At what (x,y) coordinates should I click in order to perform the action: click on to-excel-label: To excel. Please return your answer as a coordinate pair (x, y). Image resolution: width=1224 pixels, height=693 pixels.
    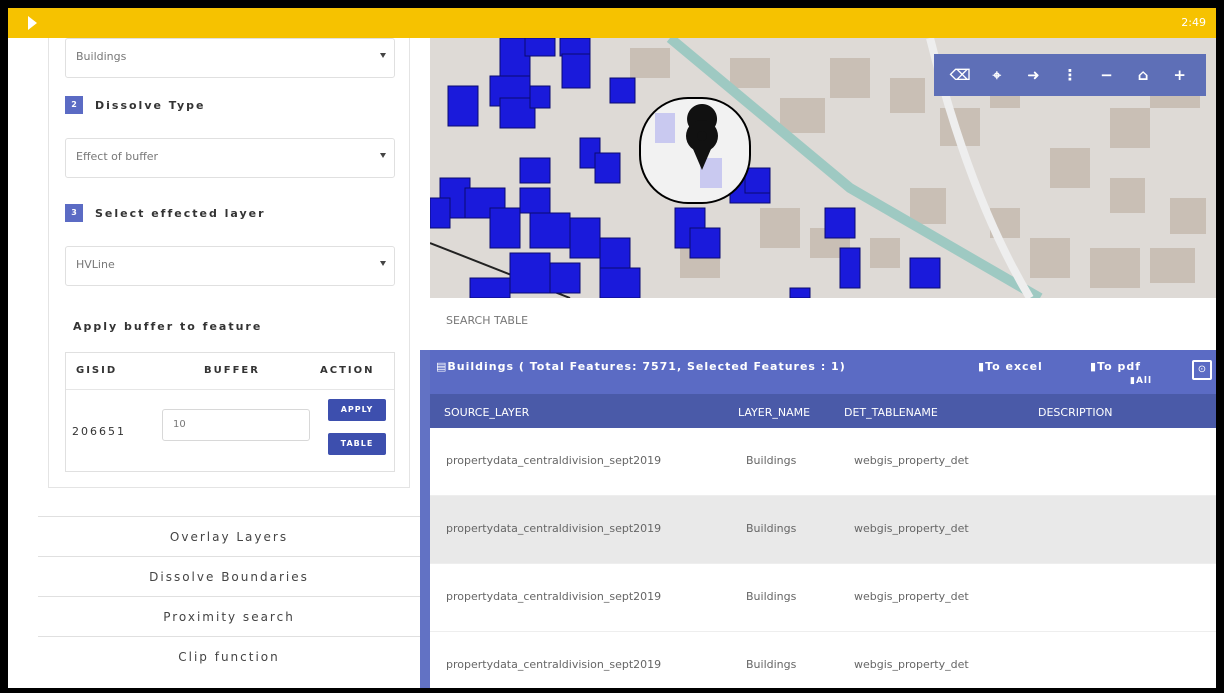
    Looking at the image, I should click on (1014, 366).